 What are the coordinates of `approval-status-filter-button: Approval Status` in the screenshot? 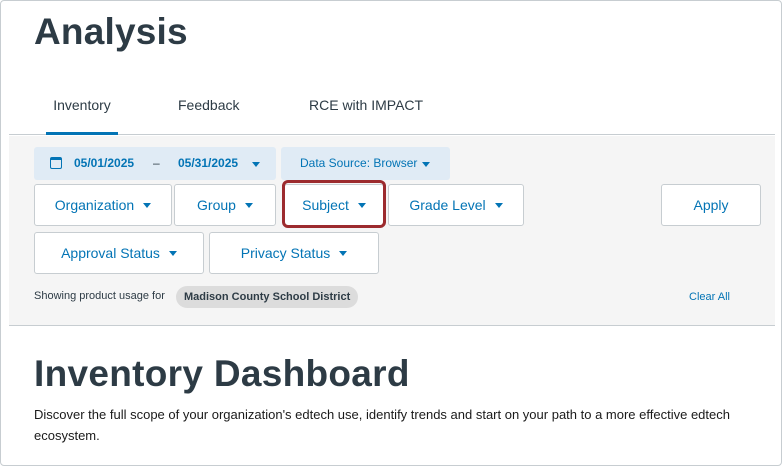 It's located at (119, 253).